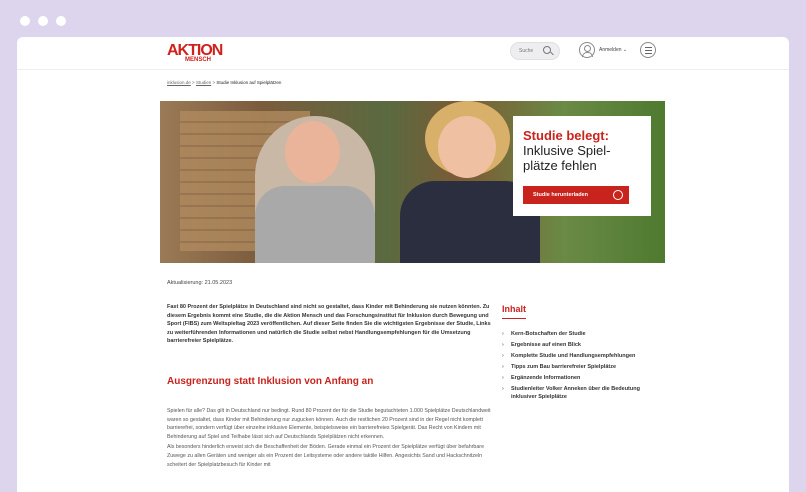  I want to click on child-photo-left, so click(315, 189).